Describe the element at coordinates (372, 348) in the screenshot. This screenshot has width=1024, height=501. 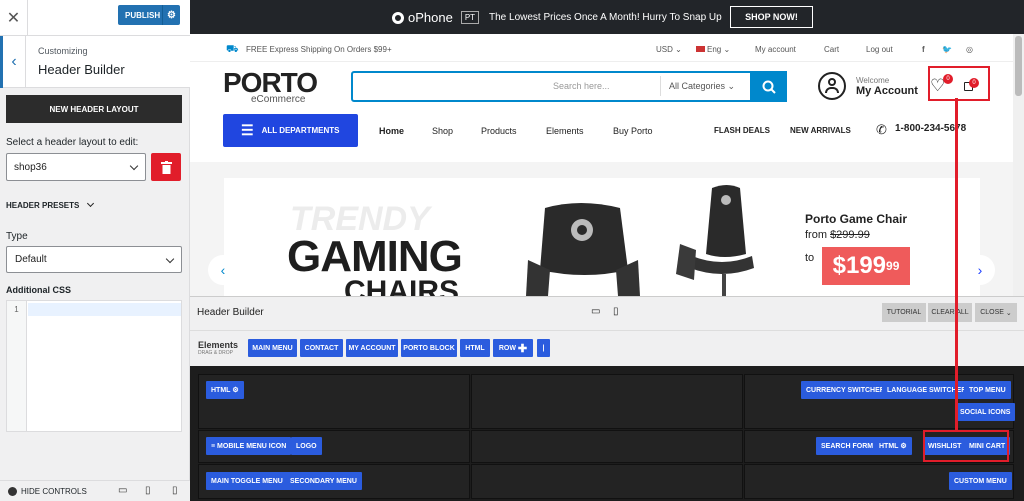
I see `element-my-account: MY ACCOUNT` at that location.